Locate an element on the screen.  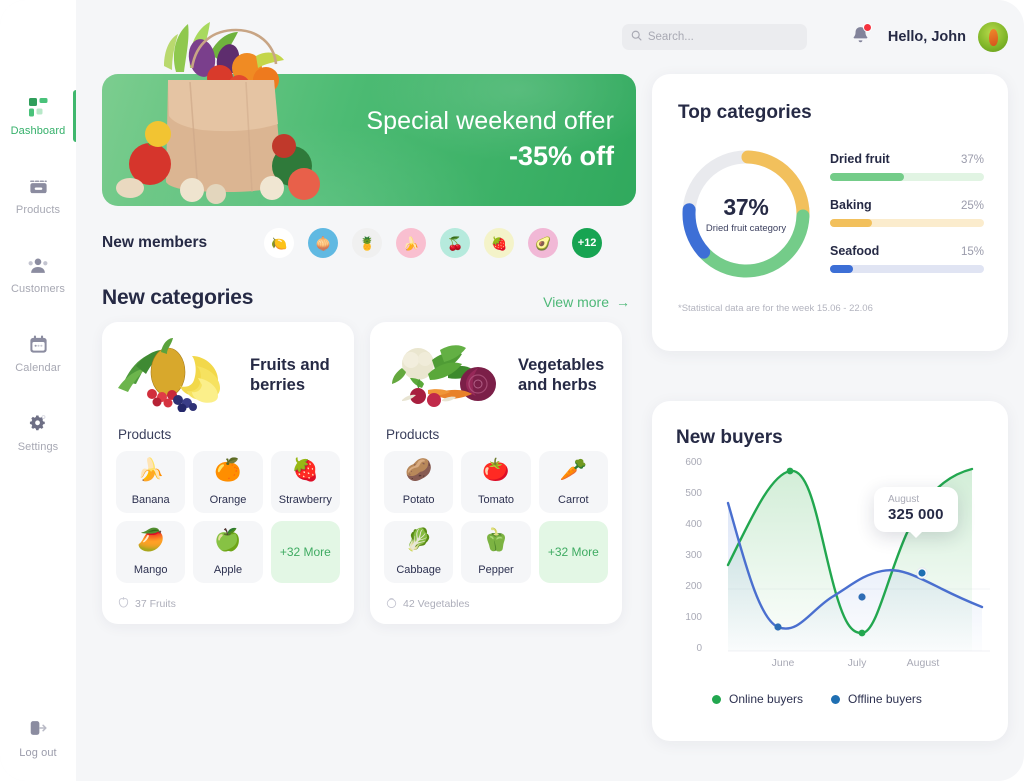
y-axis-tick: 600 is located at coordinates (693, 462).